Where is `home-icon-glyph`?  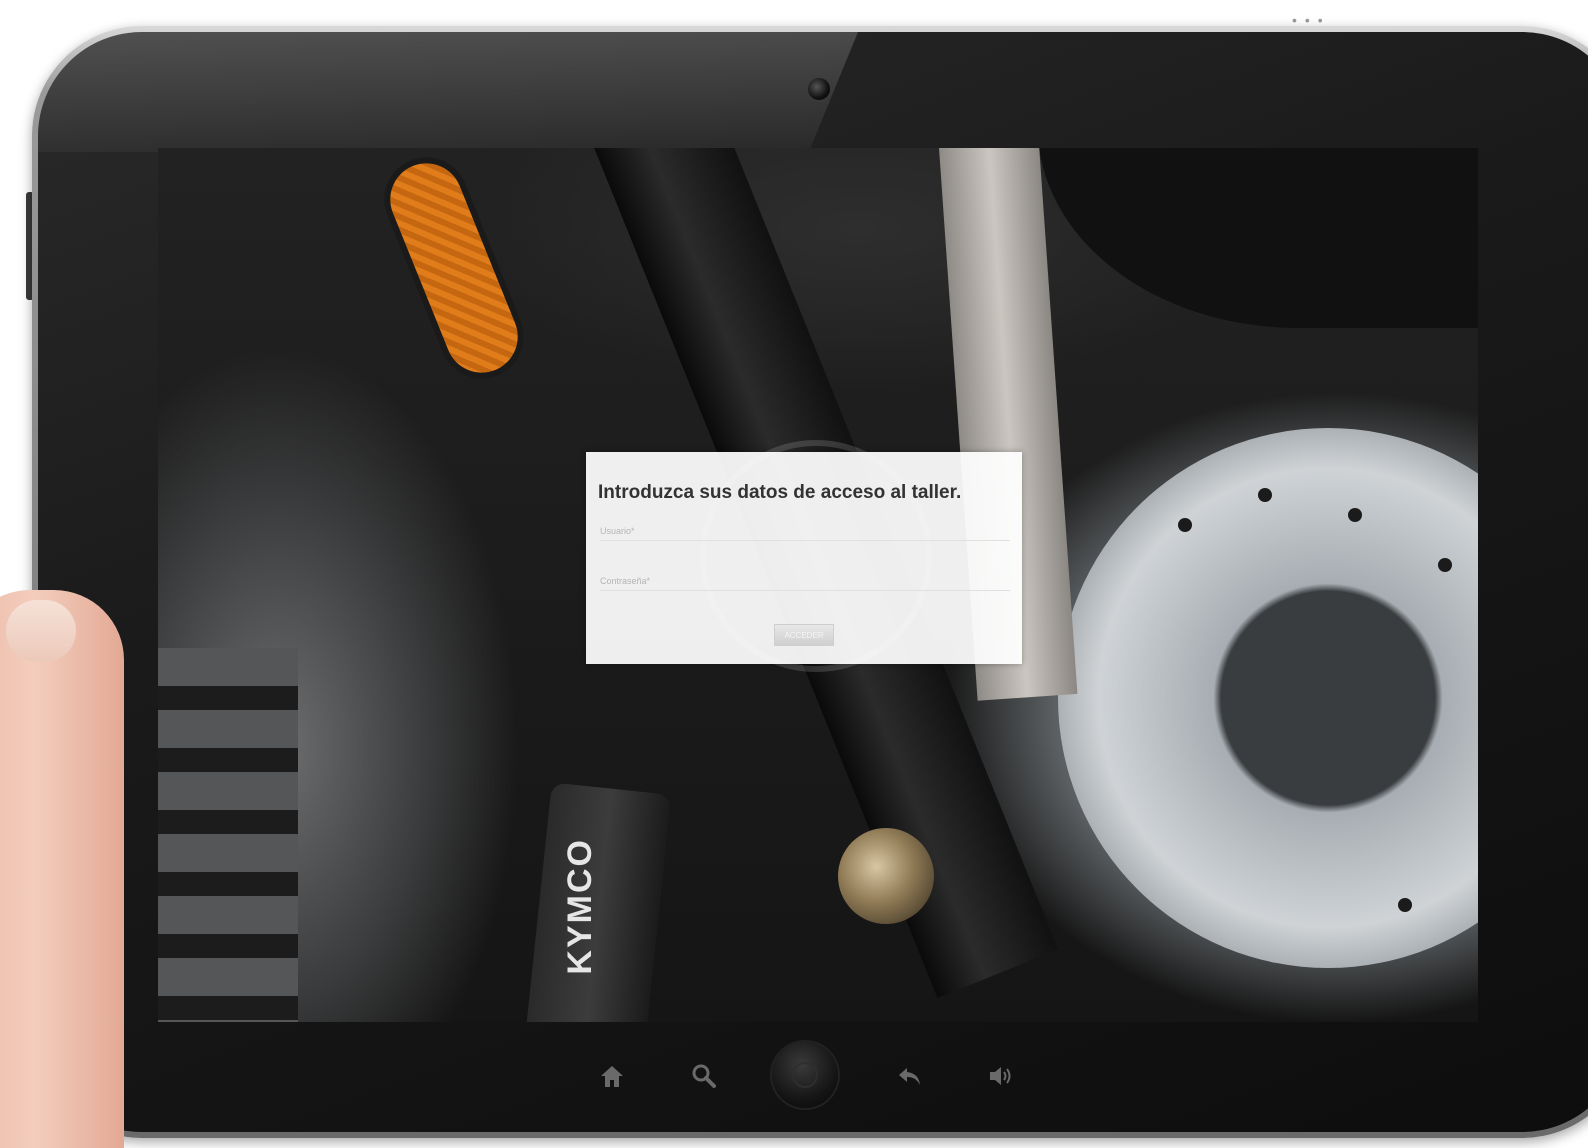 home-icon-glyph is located at coordinates (612, 1076).